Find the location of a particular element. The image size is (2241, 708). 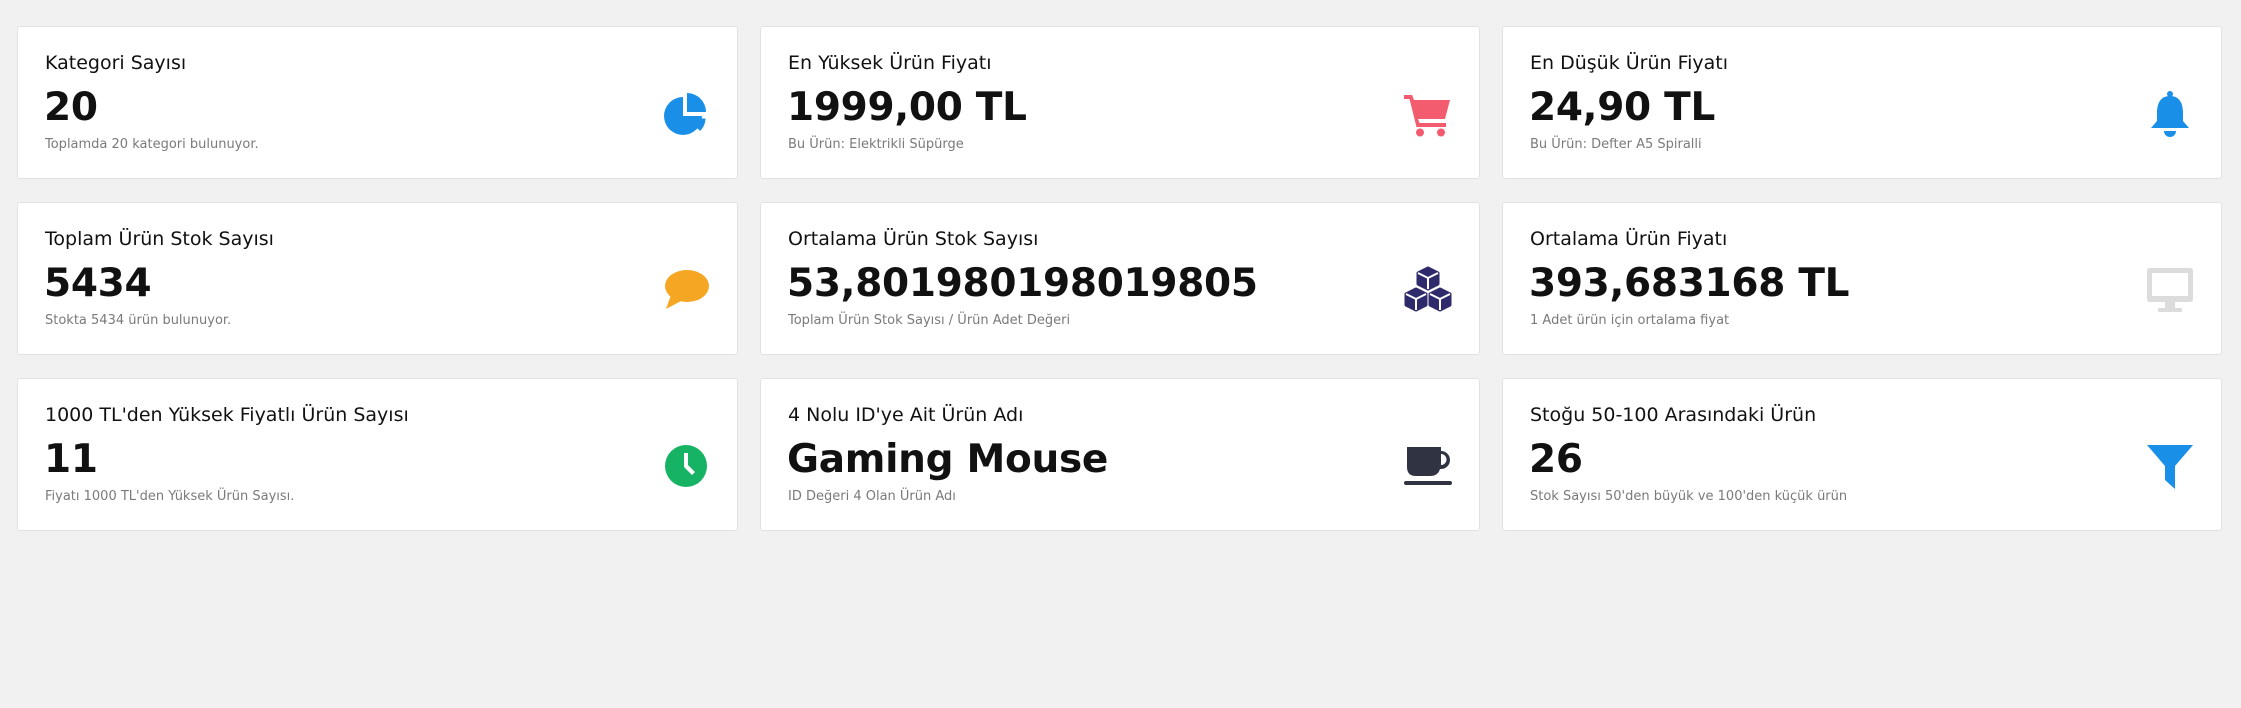

card-title: Ortalama Ürün Fiyatı is located at coordinates (1629, 239).